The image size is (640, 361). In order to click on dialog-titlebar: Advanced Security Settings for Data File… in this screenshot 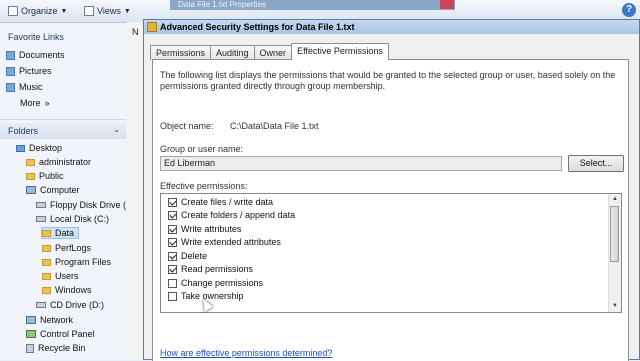, I will do `click(391, 27)`.